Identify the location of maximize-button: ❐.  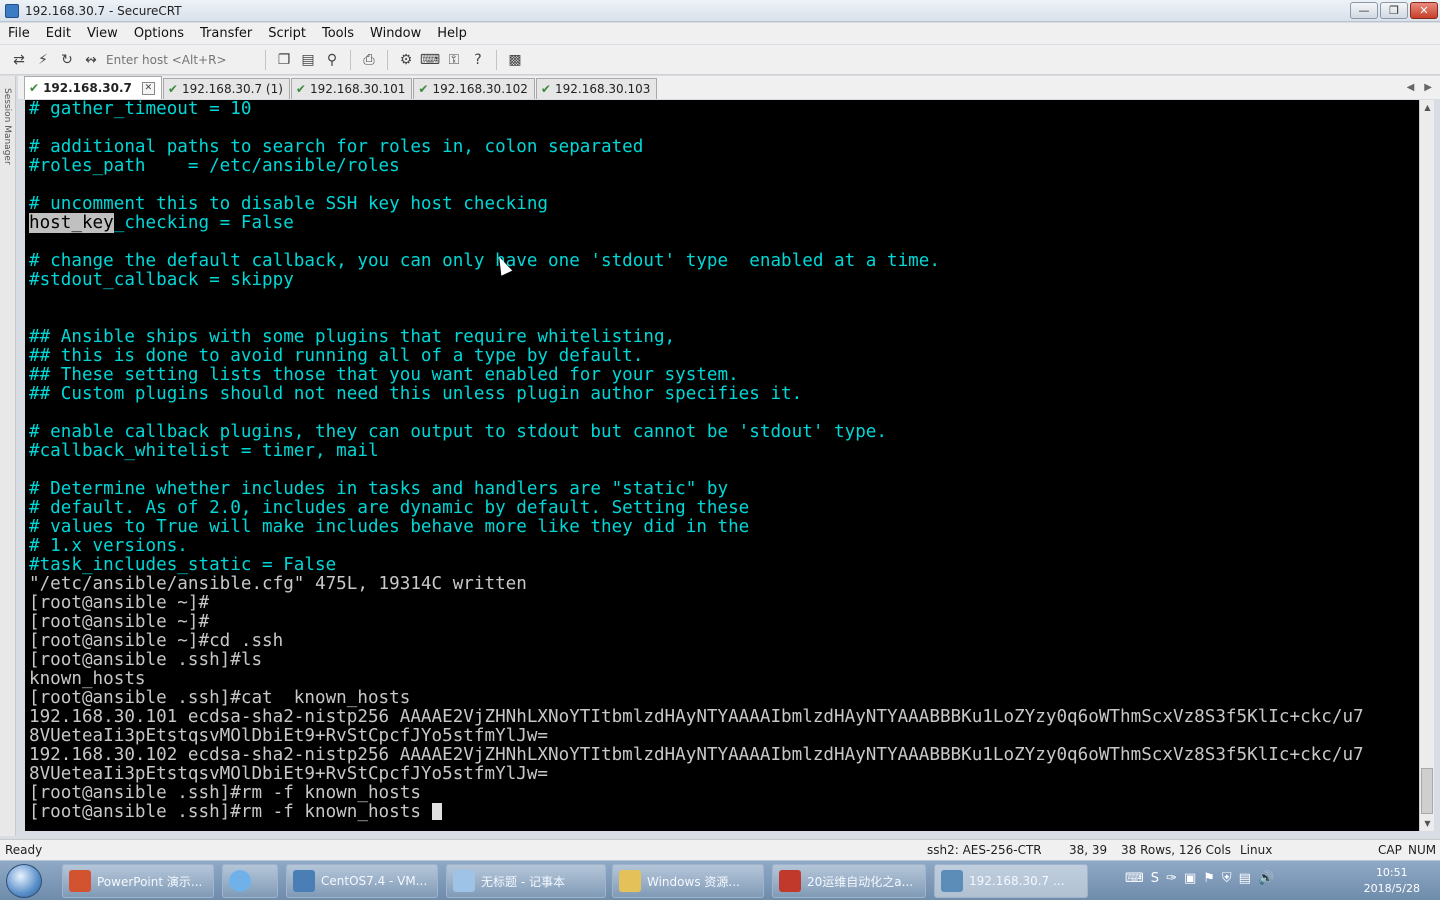
(1394, 10).